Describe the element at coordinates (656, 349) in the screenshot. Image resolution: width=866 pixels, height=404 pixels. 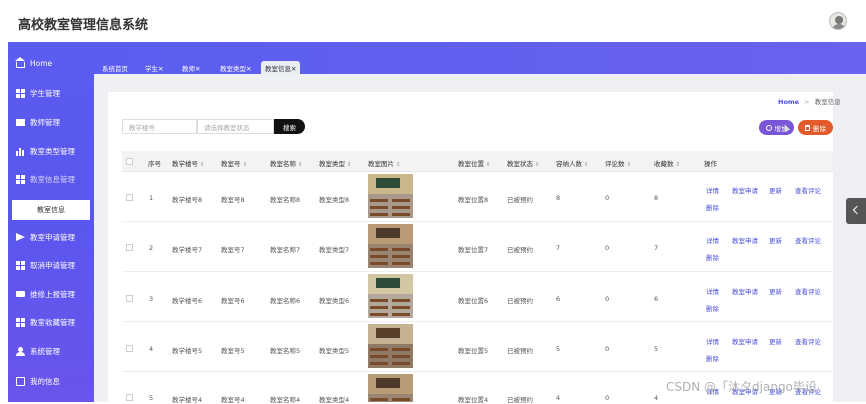
I see `cell-favorites: 5` at that location.